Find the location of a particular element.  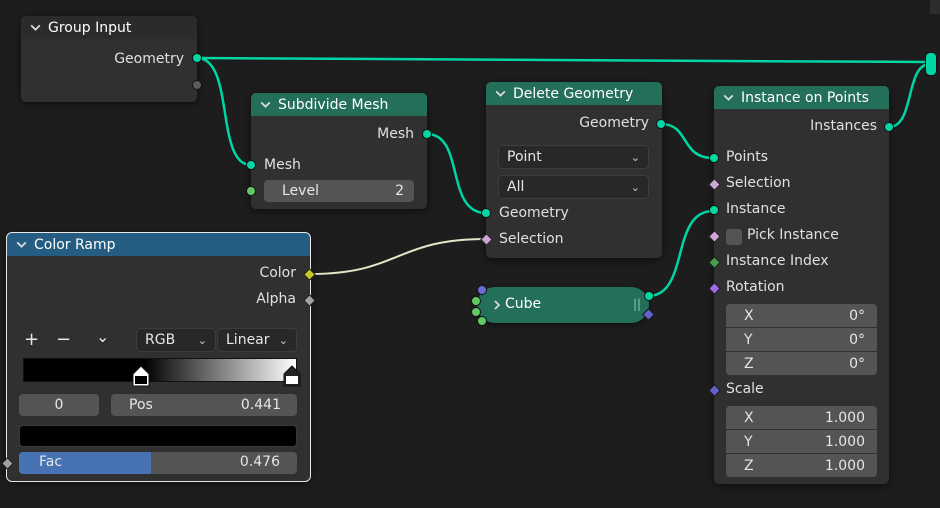

level-field: Level 2 is located at coordinates (339, 191).